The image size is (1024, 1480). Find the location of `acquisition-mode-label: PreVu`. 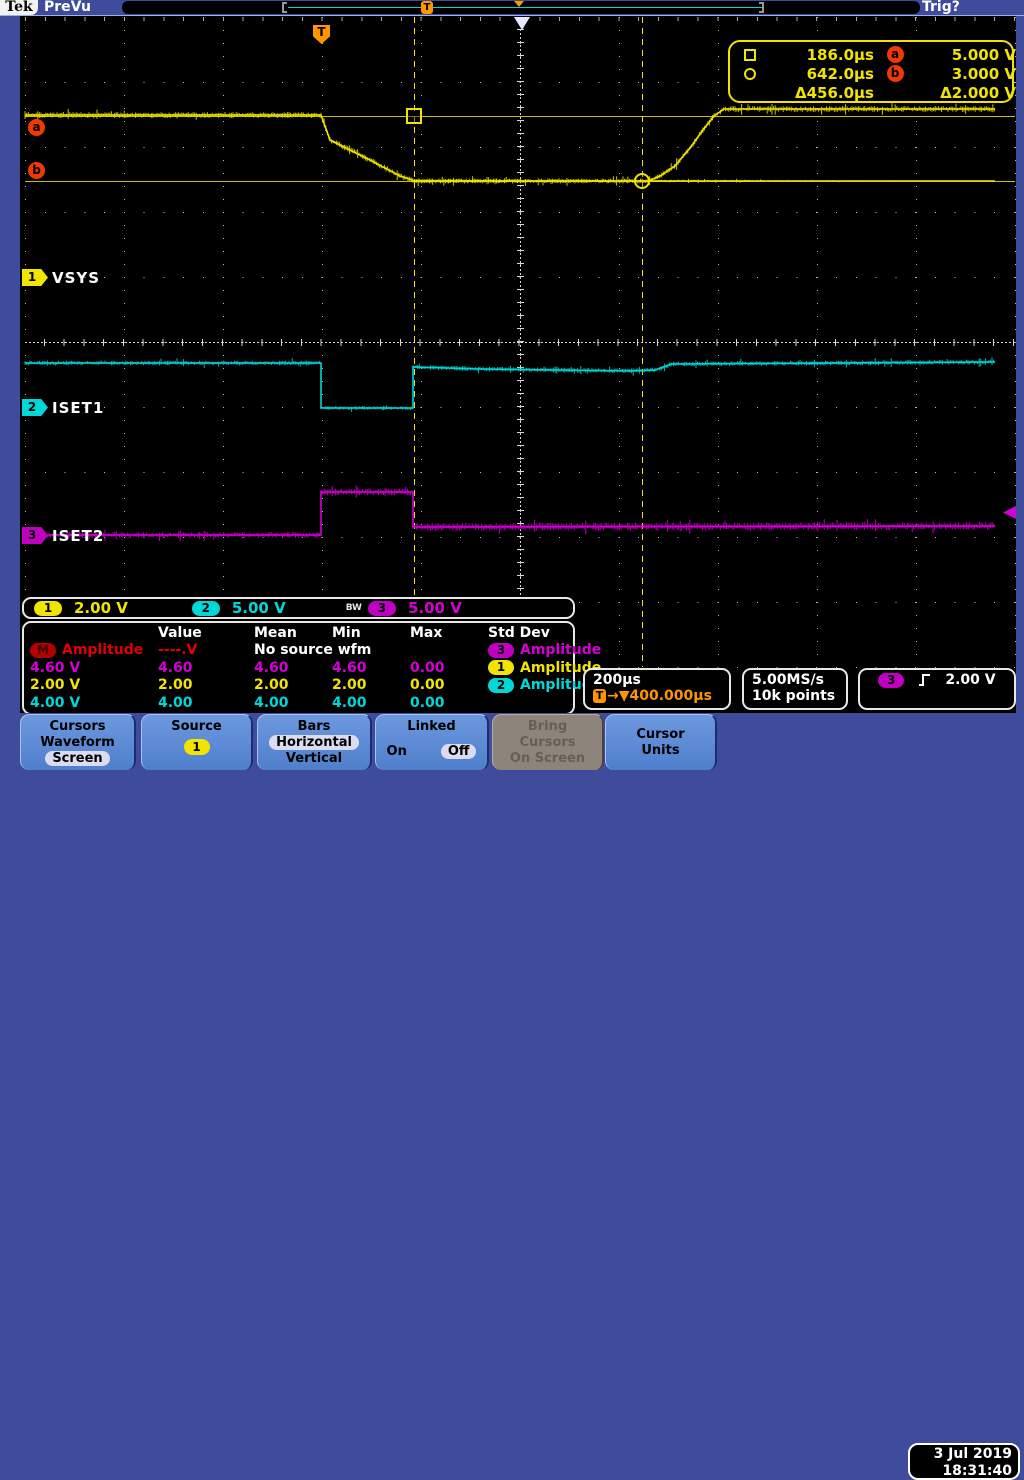

acquisition-mode-label: PreVu is located at coordinates (67, 7).